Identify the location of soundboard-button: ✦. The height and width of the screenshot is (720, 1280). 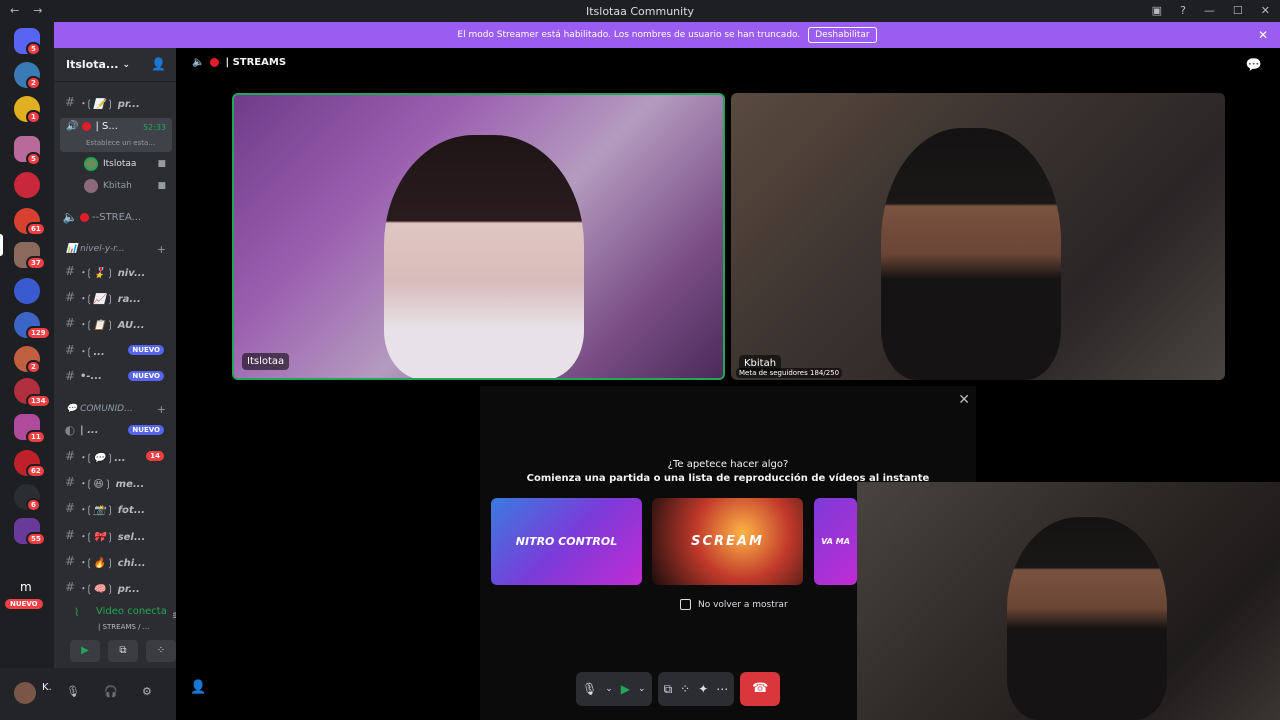
(703, 689).